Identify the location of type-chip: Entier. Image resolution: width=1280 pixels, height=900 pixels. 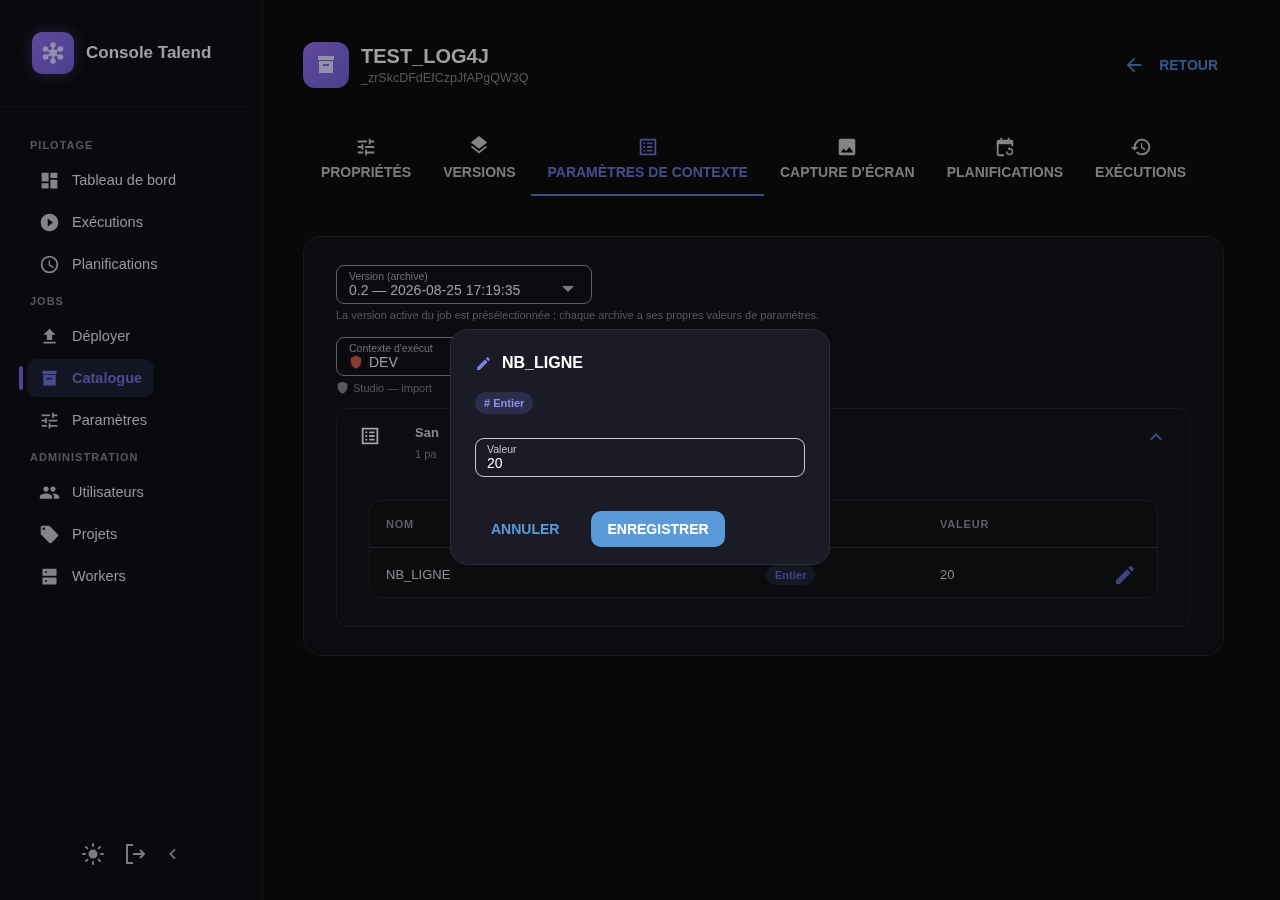
(791, 574).